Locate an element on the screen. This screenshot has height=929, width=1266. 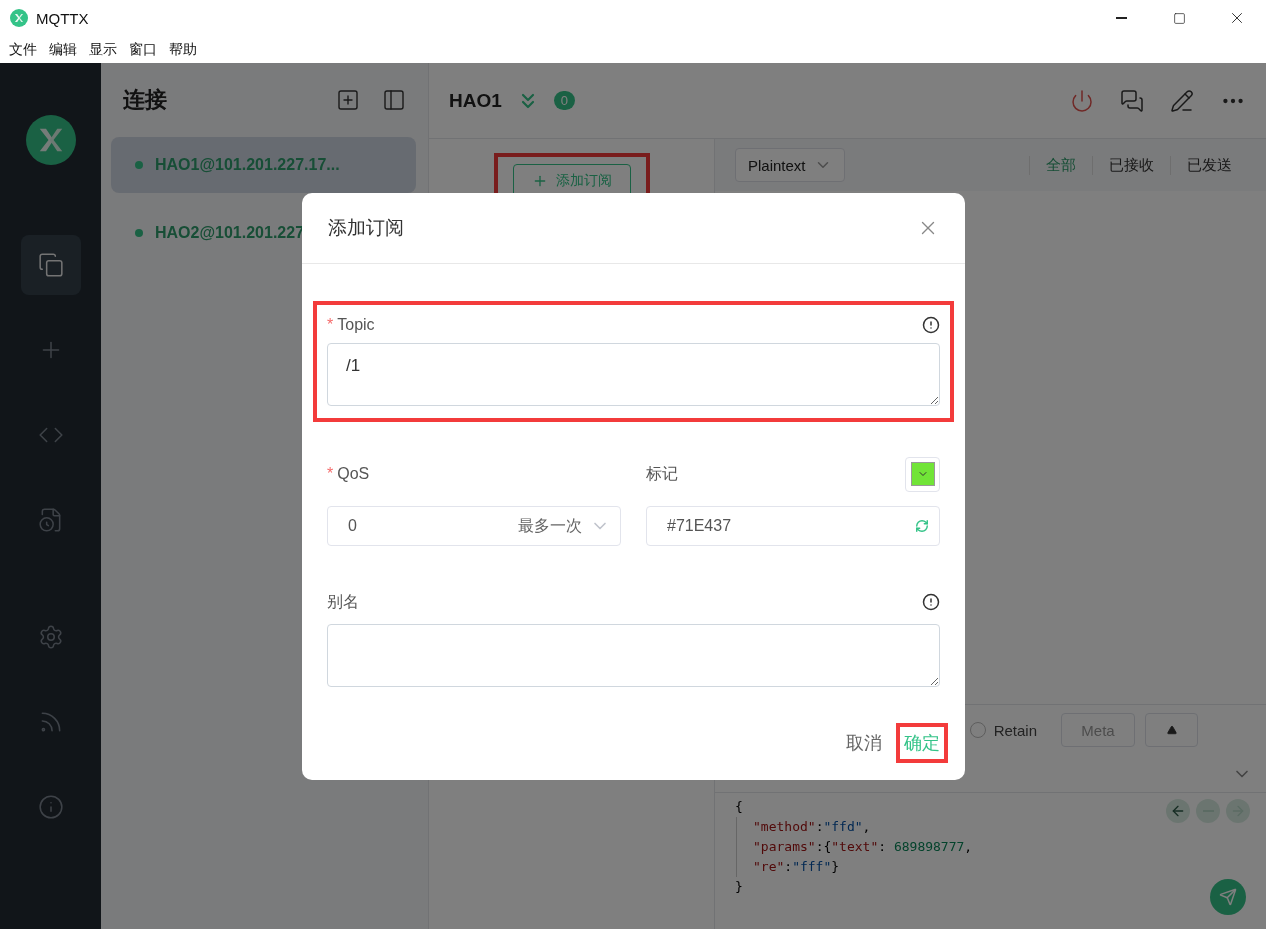
code-line: } is located at coordinates (739, 887).